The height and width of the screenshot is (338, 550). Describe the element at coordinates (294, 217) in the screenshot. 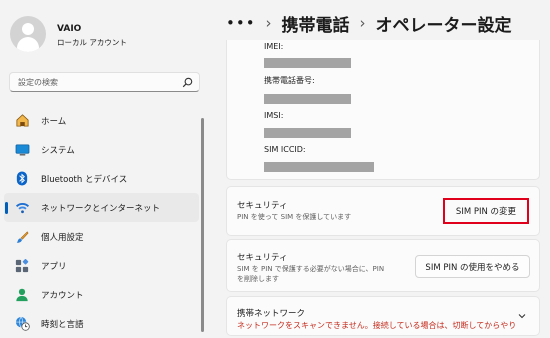

I see `security-subtitle: PIN を使って SIM を保護しています` at that location.